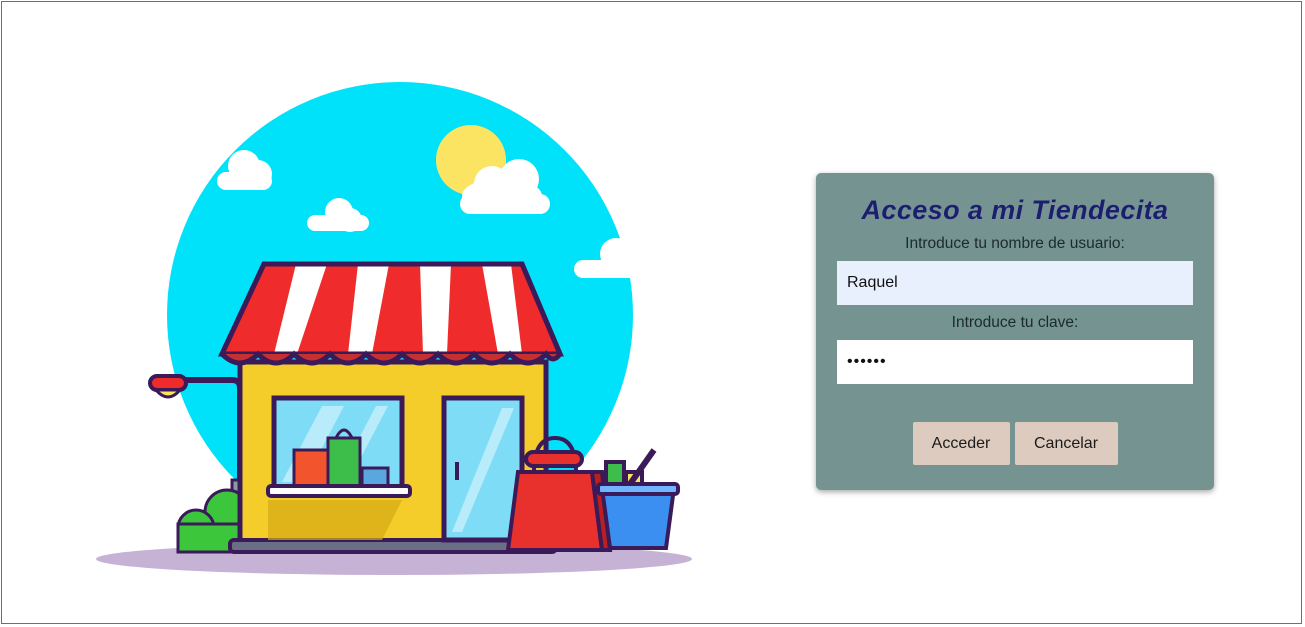 Image resolution: width=1305 pixels, height=627 pixels. What do you see at coordinates (638, 499) in the screenshot?
I see `shopping-basket` at bounding box center [638, 499].